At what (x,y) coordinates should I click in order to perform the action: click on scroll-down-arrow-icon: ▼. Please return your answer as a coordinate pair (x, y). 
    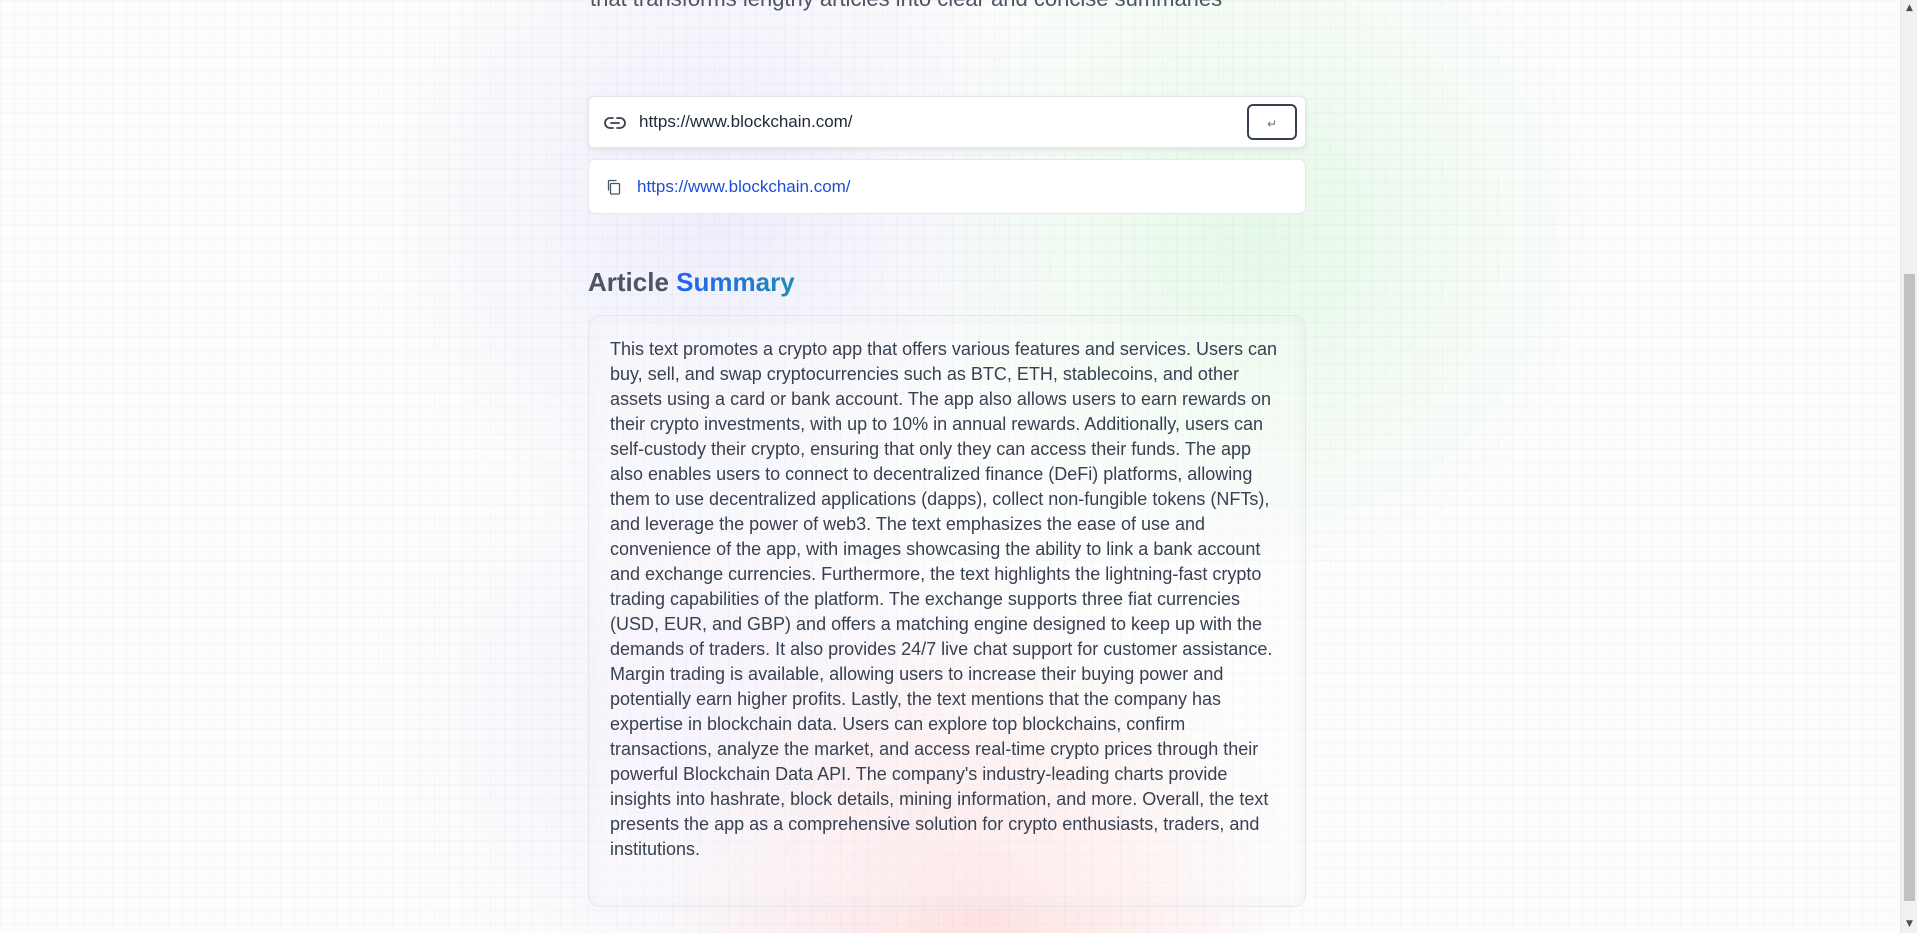
    Looking at the image, I should click on (1909, 924).